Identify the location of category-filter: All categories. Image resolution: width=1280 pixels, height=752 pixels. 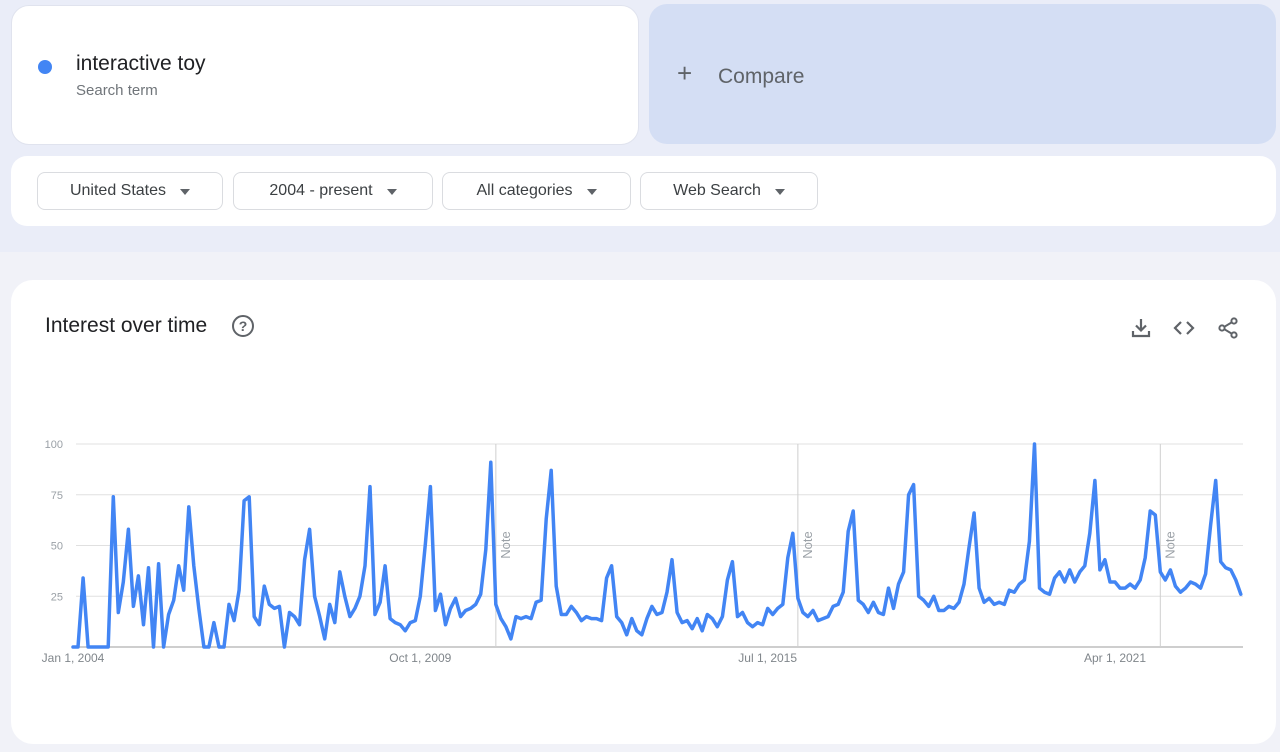
(536, 191).